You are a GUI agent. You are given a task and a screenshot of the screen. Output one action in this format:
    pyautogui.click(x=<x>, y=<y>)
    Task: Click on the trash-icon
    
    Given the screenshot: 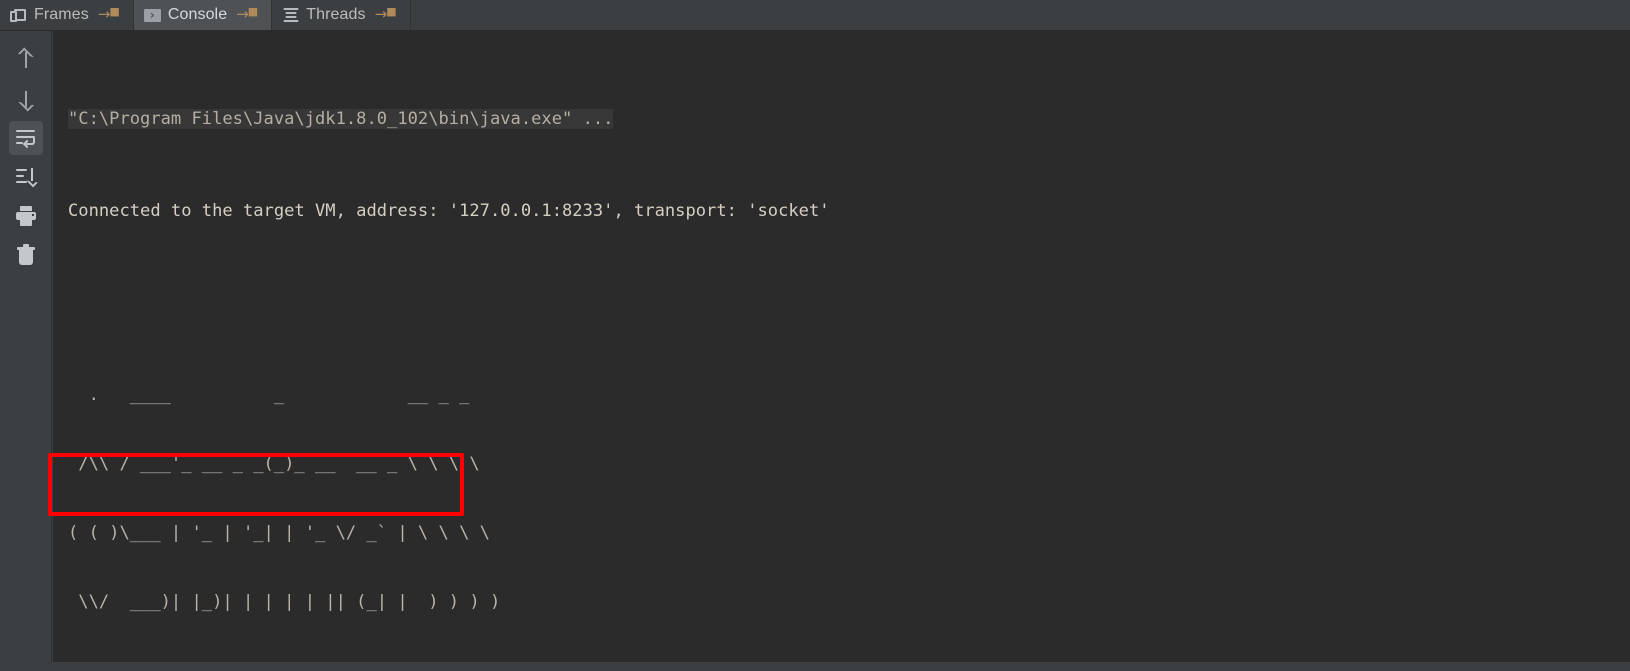 What is the action you would take?
    pyautogui.click(x=26, y=255)
    